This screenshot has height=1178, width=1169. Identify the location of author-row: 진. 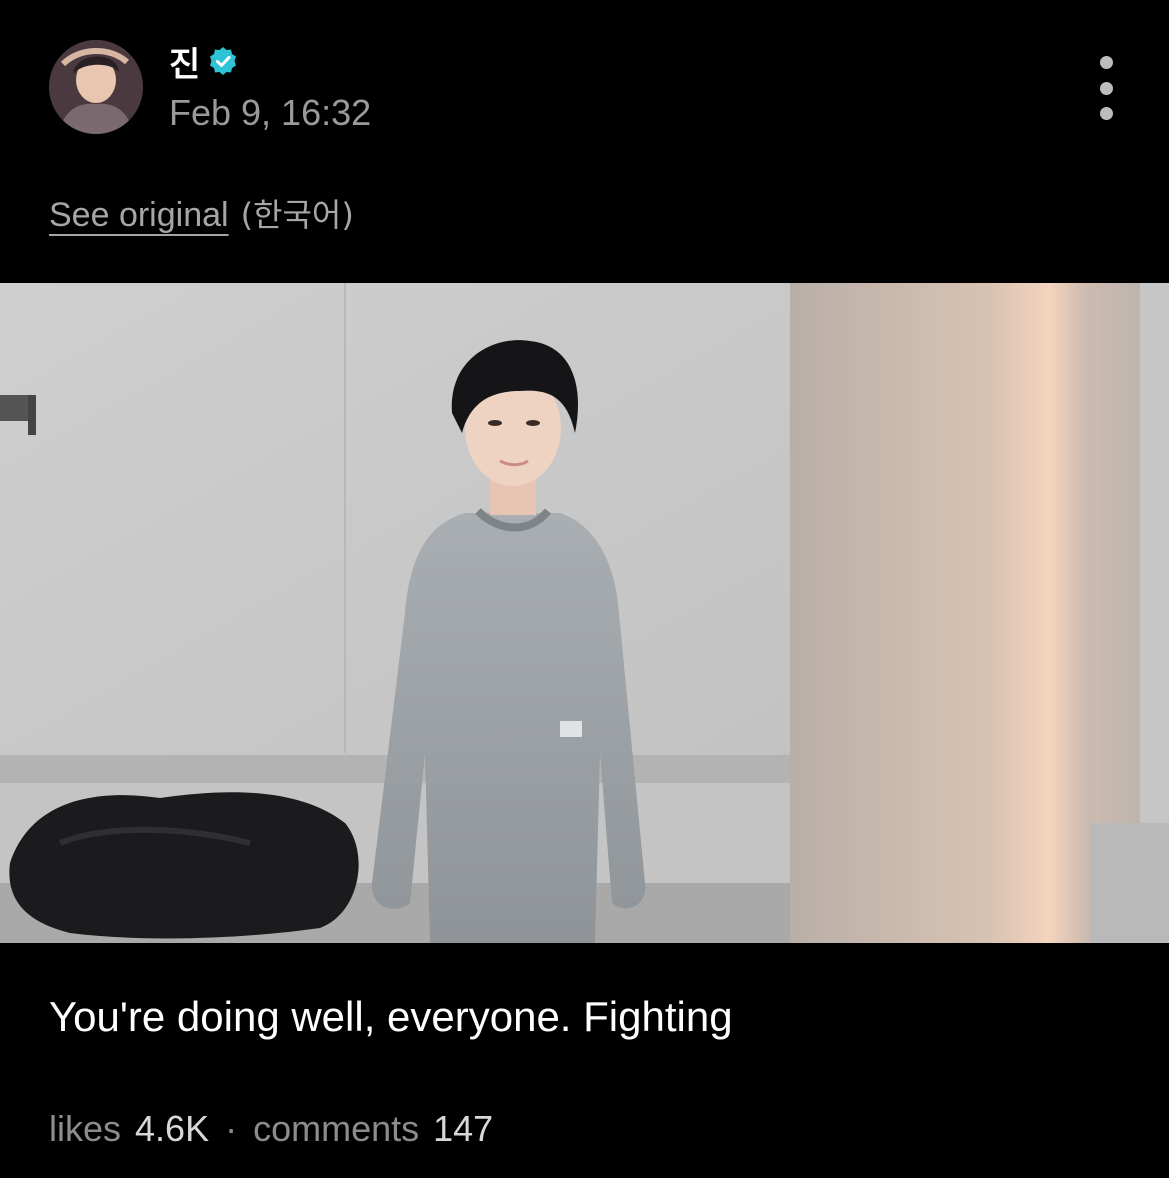
(203, 61).